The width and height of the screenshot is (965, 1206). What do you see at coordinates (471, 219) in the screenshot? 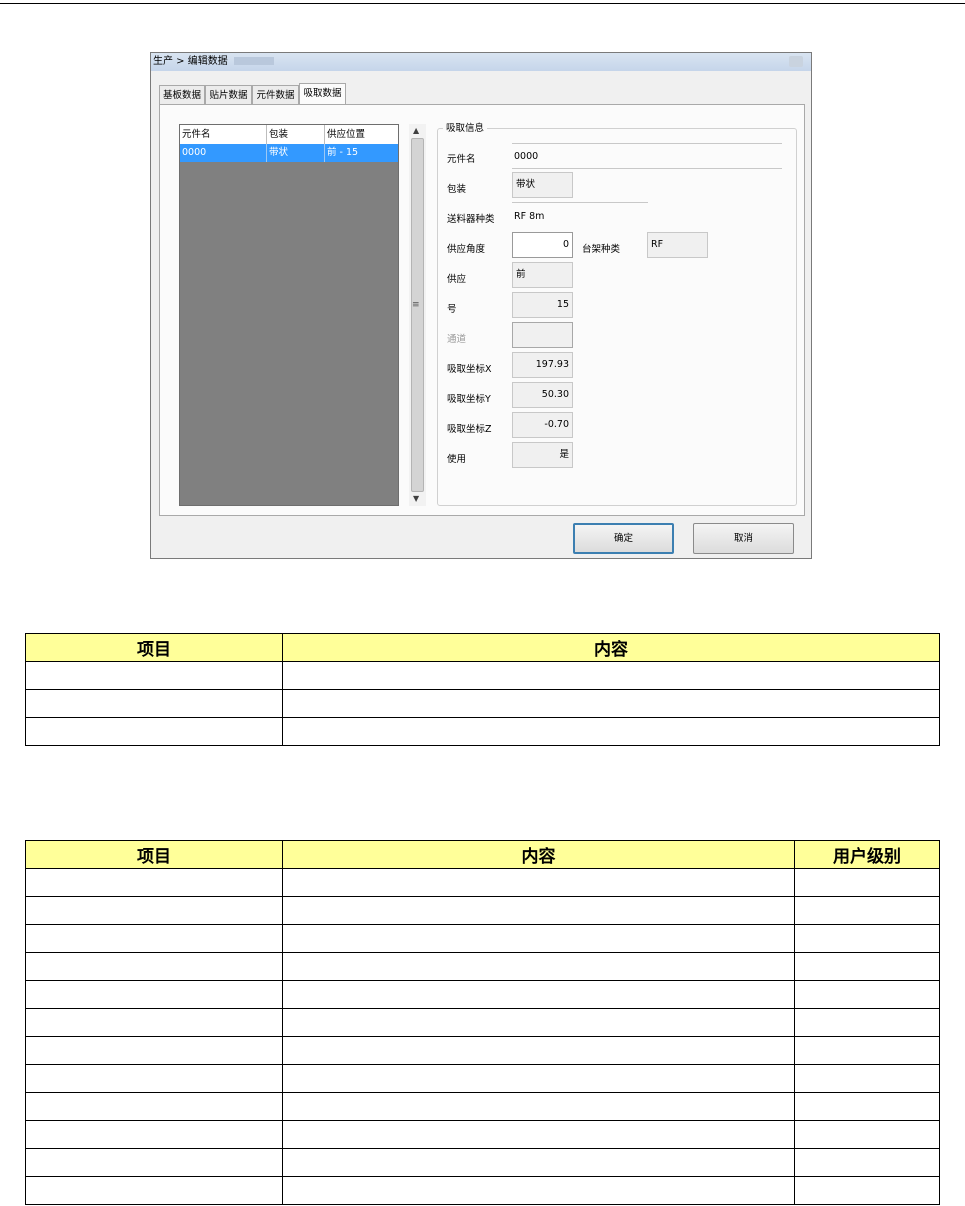
I see `label-feeder-type: 送料器种类` at bounding box center [471, 219].